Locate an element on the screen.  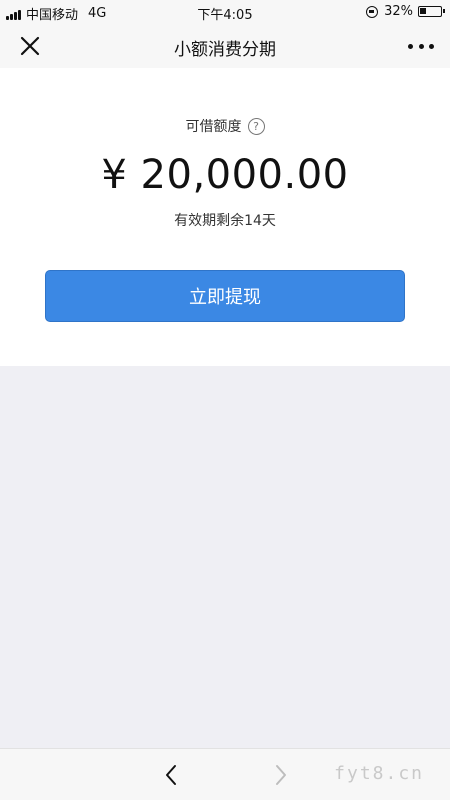
battery-icon is located at coordinates (431, 11).